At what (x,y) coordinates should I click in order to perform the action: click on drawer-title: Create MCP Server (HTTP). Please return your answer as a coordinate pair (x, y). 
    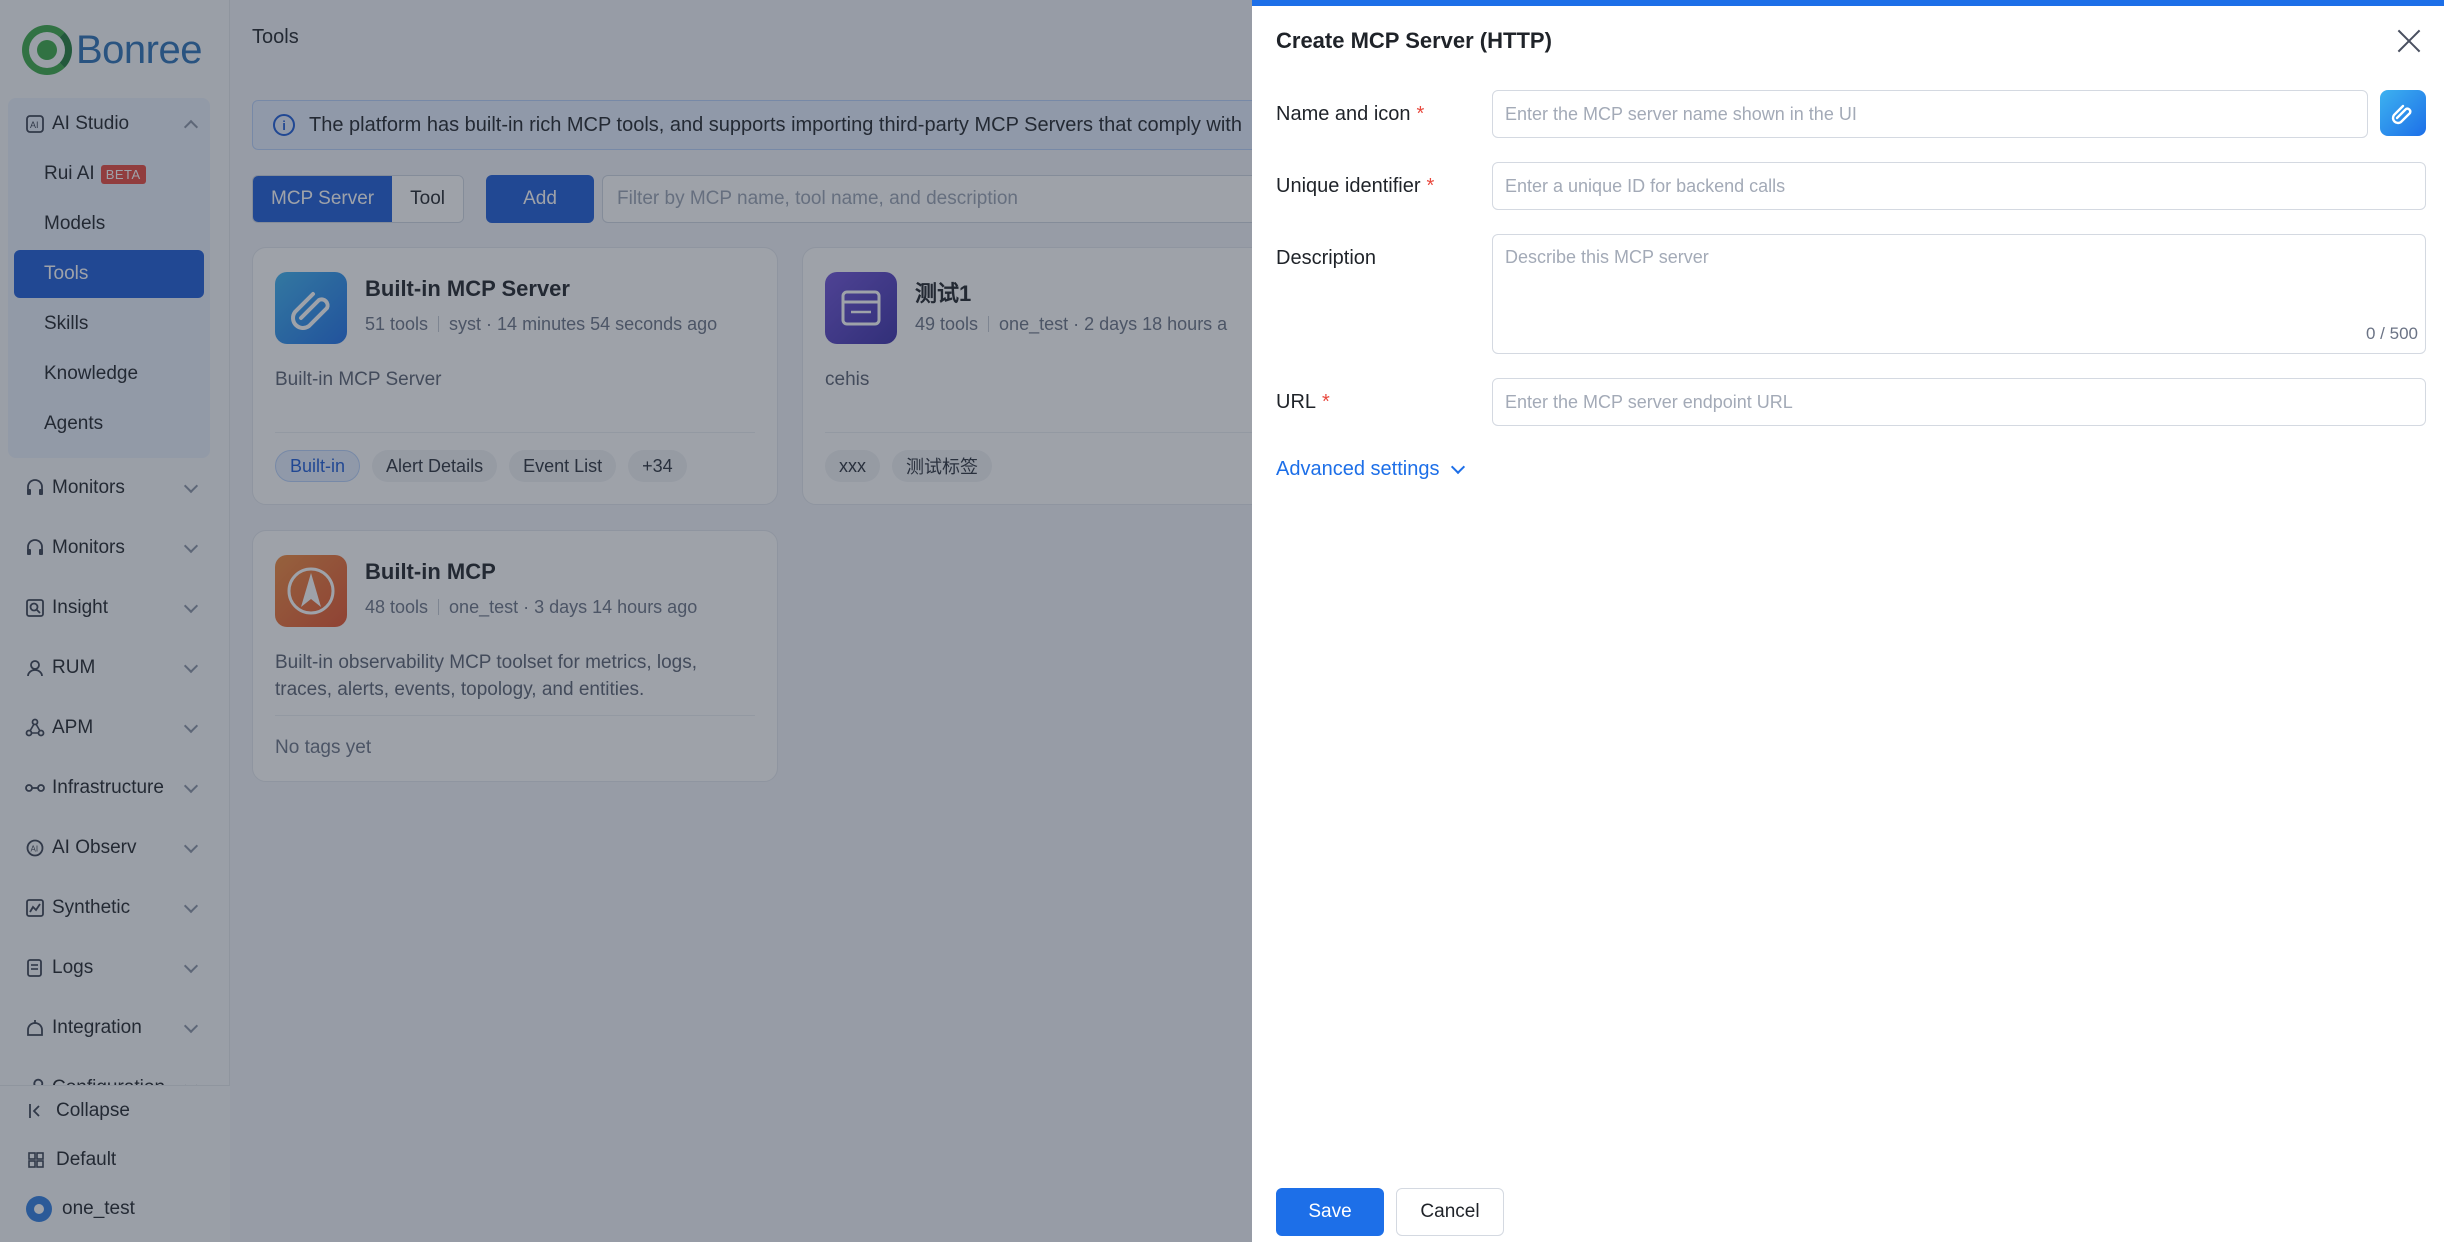
    Looking at the image, I should click on (1414, 40).